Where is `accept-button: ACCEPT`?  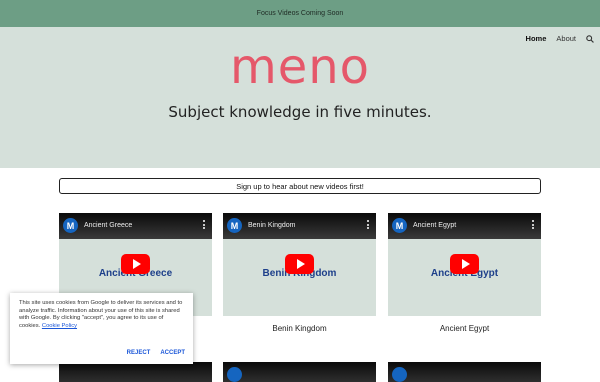 accept-button: ACCEPT is located at coordinates (172, 354).